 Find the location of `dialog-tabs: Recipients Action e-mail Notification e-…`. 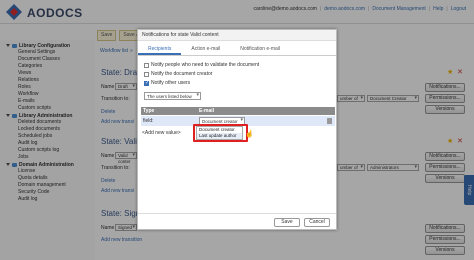

dialog-tabs: Recipients Action e-mail Notification e-… is located at coordinates (237, 49).